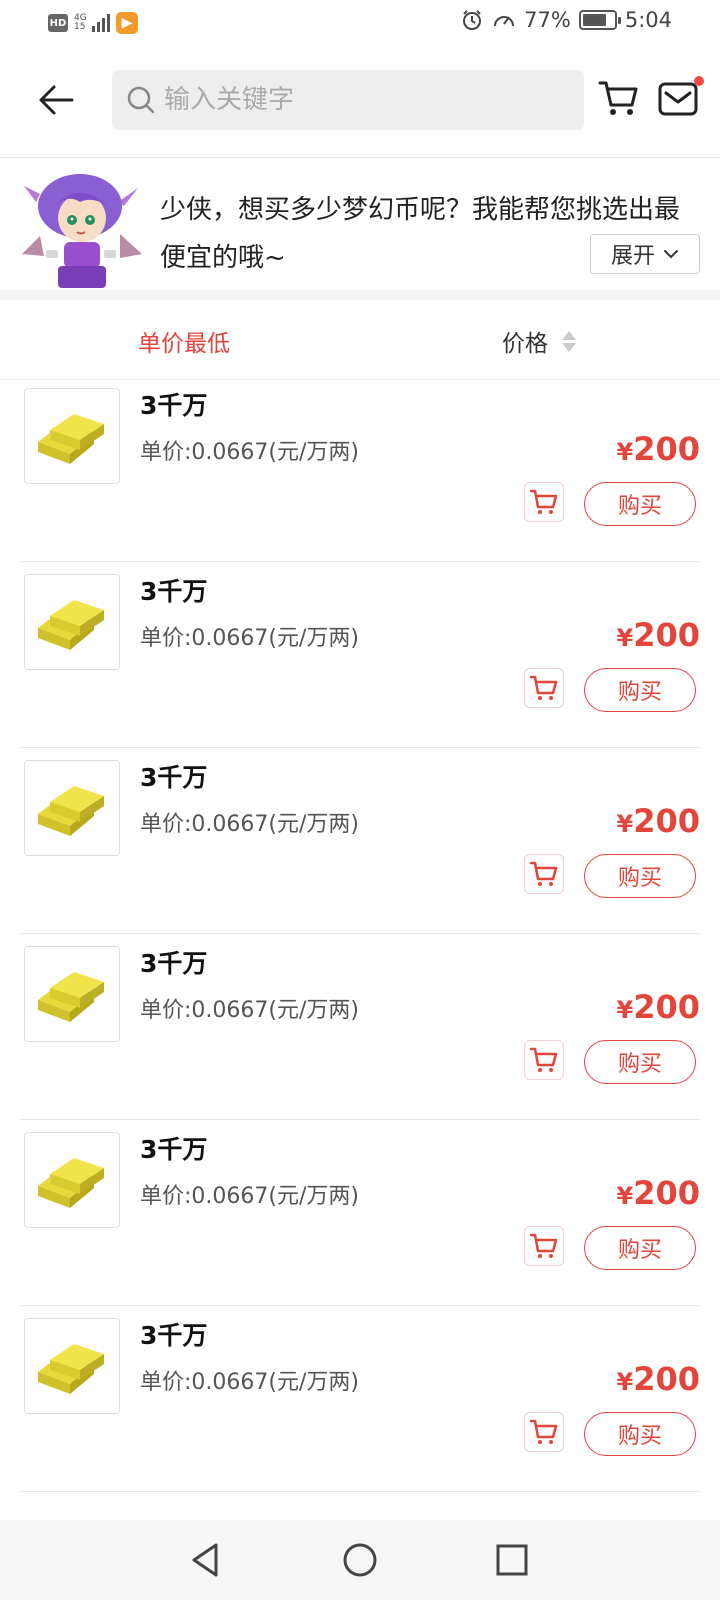 This screenshot has height=1600, width=720. What do you see at coordinates (671, 254) in the screenshot?
I see `chevron-down-icon` at bounding box center [671, 254].